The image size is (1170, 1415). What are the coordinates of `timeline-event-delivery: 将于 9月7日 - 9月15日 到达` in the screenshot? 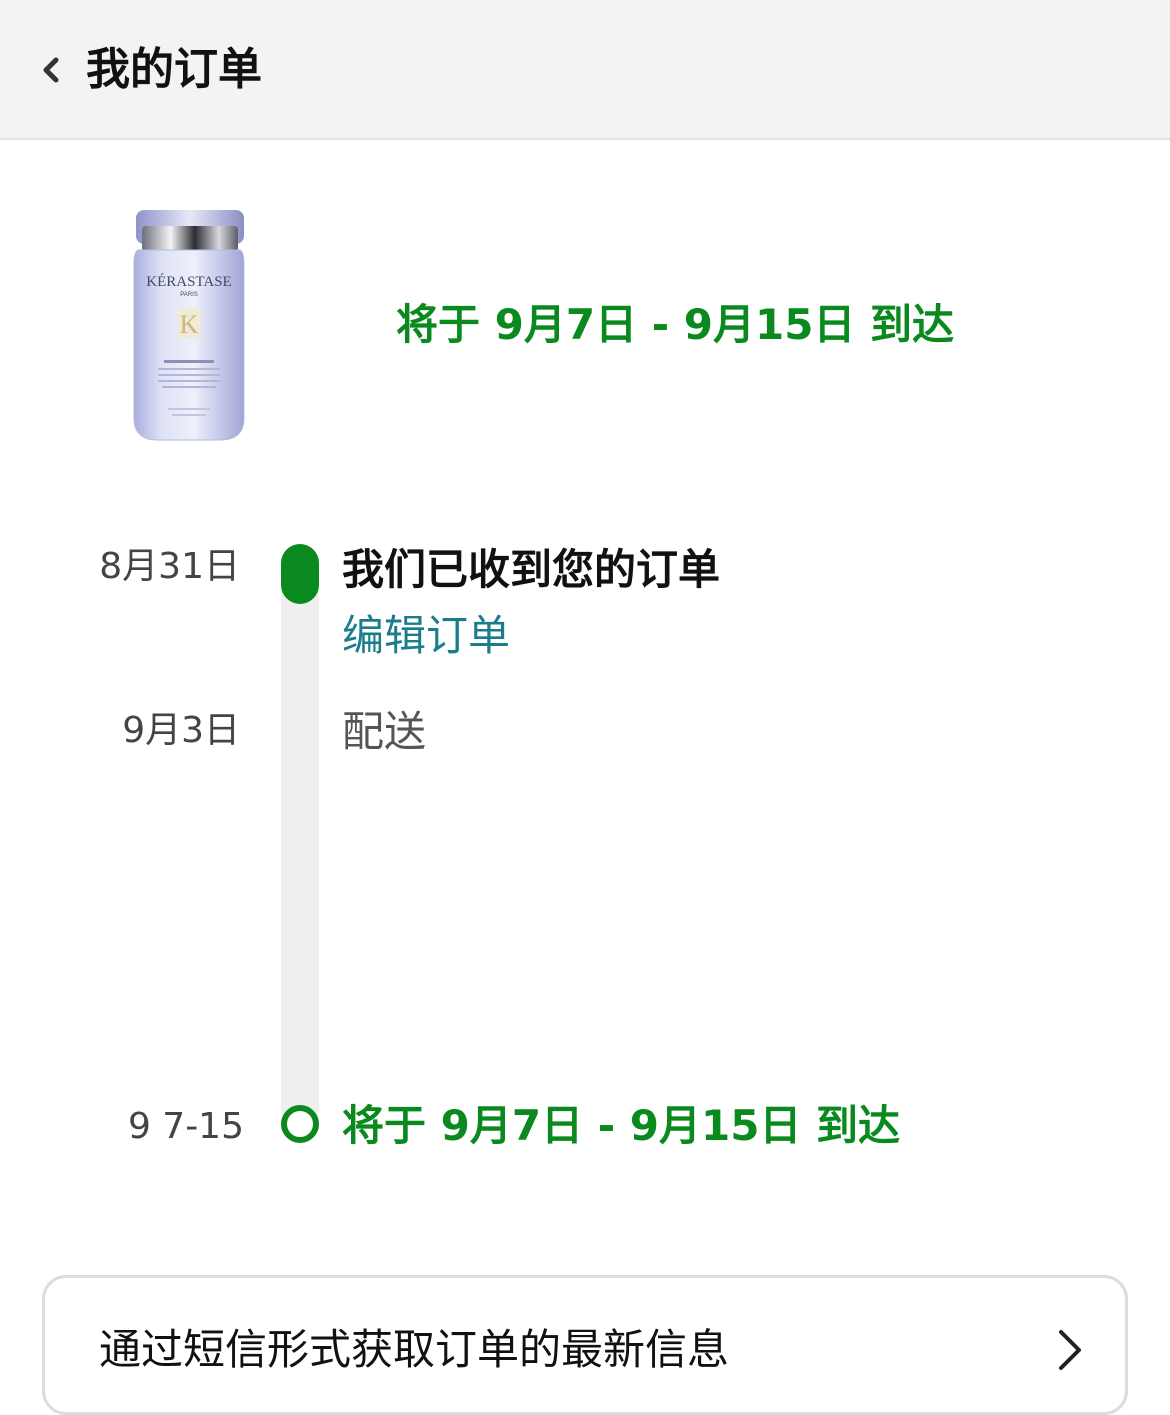 It's located at (621, 1125).